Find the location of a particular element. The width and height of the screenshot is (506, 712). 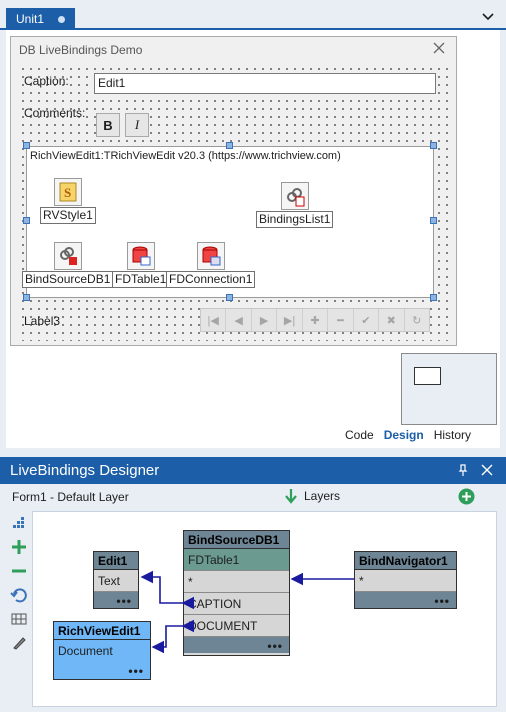

layer-info: Form1 - Default Layer is located at coordinates (70, 497).